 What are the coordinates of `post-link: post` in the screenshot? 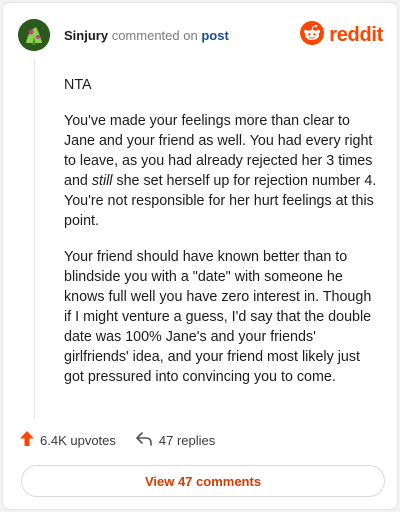 It's located at (214, 35).